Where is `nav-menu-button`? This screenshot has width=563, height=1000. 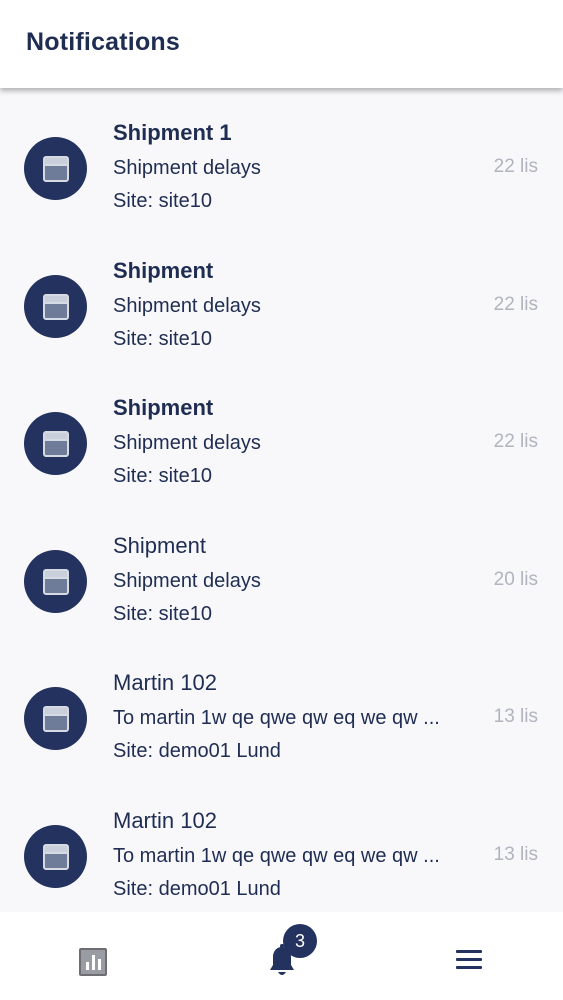 nav-menu-button is located at coordinates (470, 956).